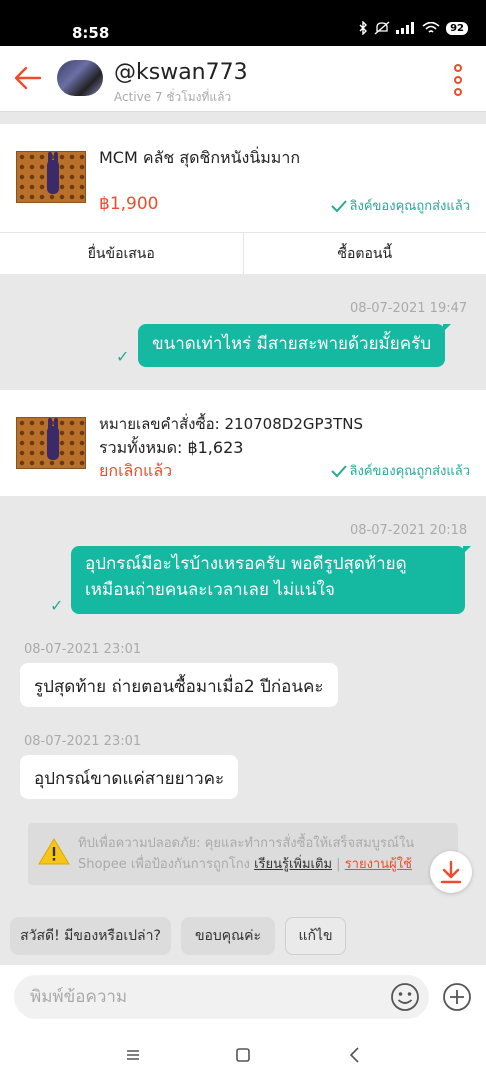 This screenshot has width=486, height=1080. Describe the element at coordinates (457, 997) in the screenshot. I see `add-attachment-icon` at that location.